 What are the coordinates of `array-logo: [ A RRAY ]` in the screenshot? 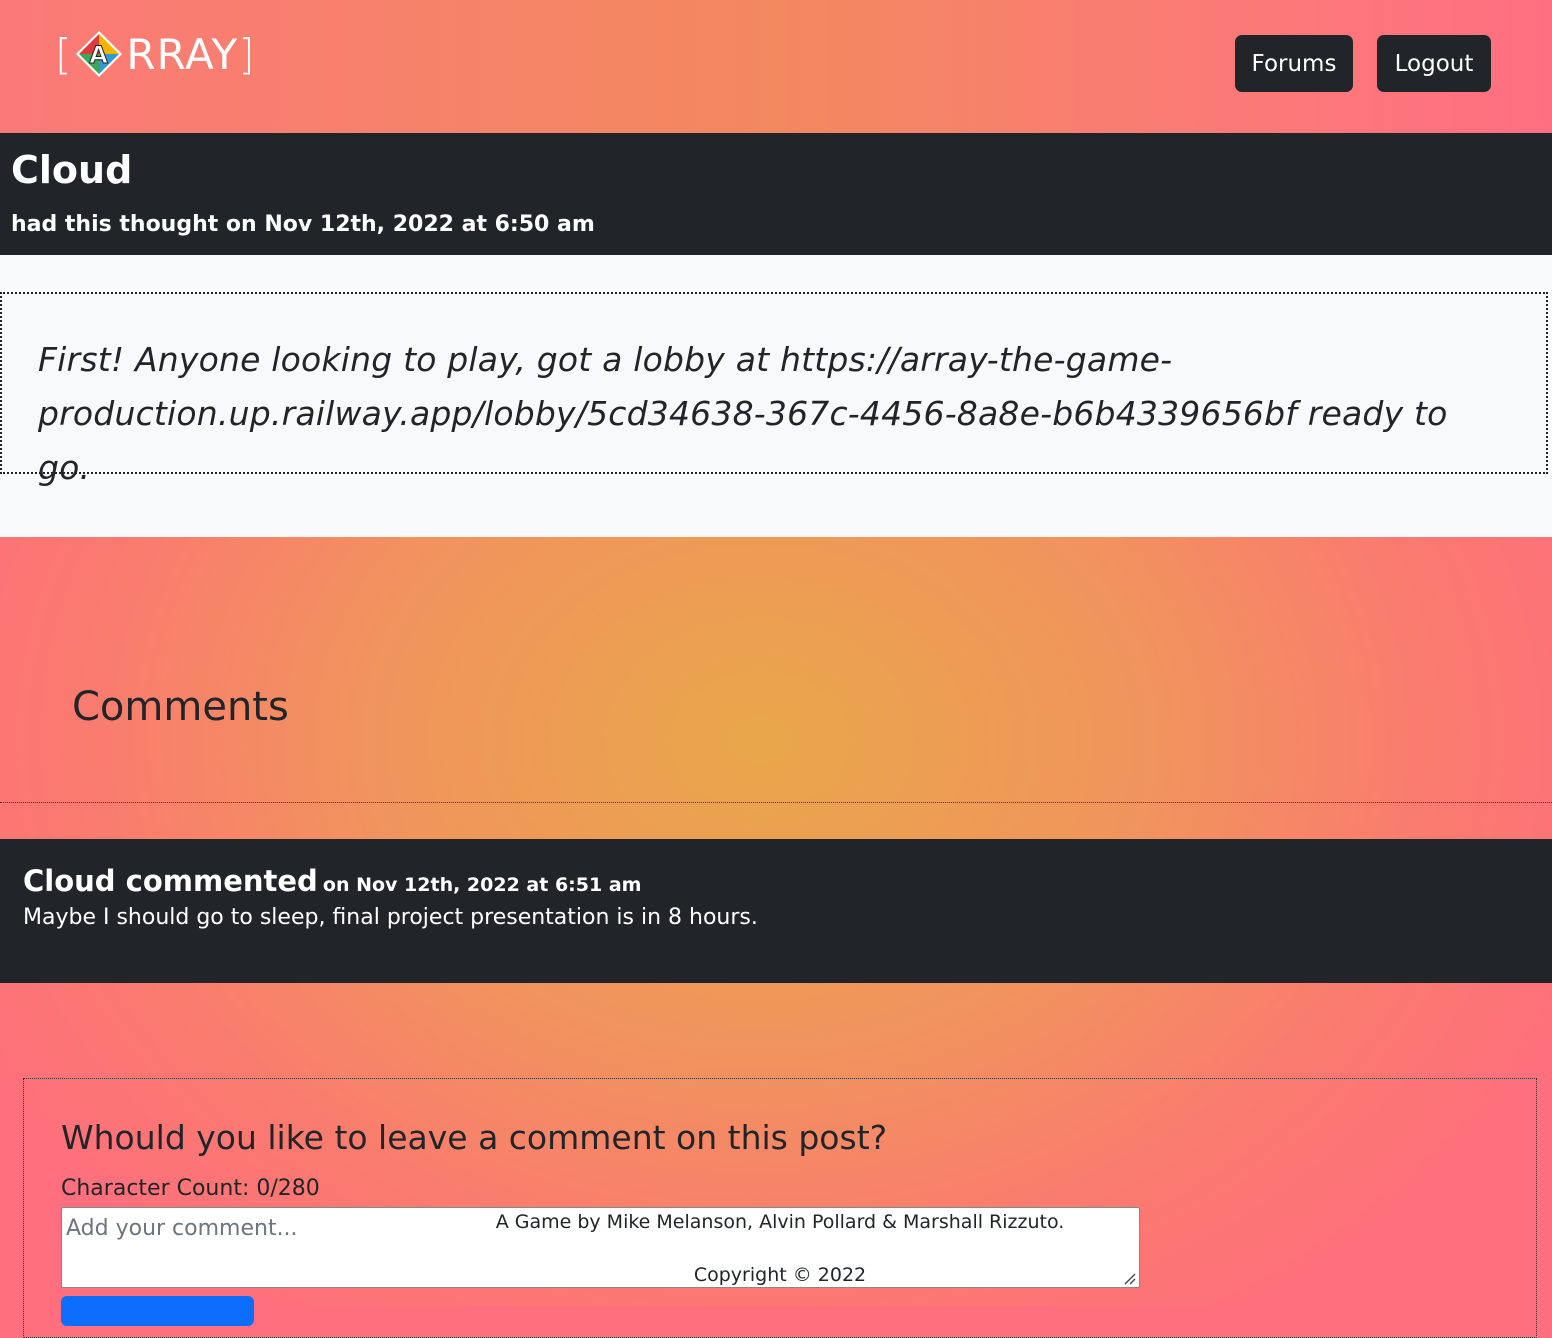 It's located at (155, 54).